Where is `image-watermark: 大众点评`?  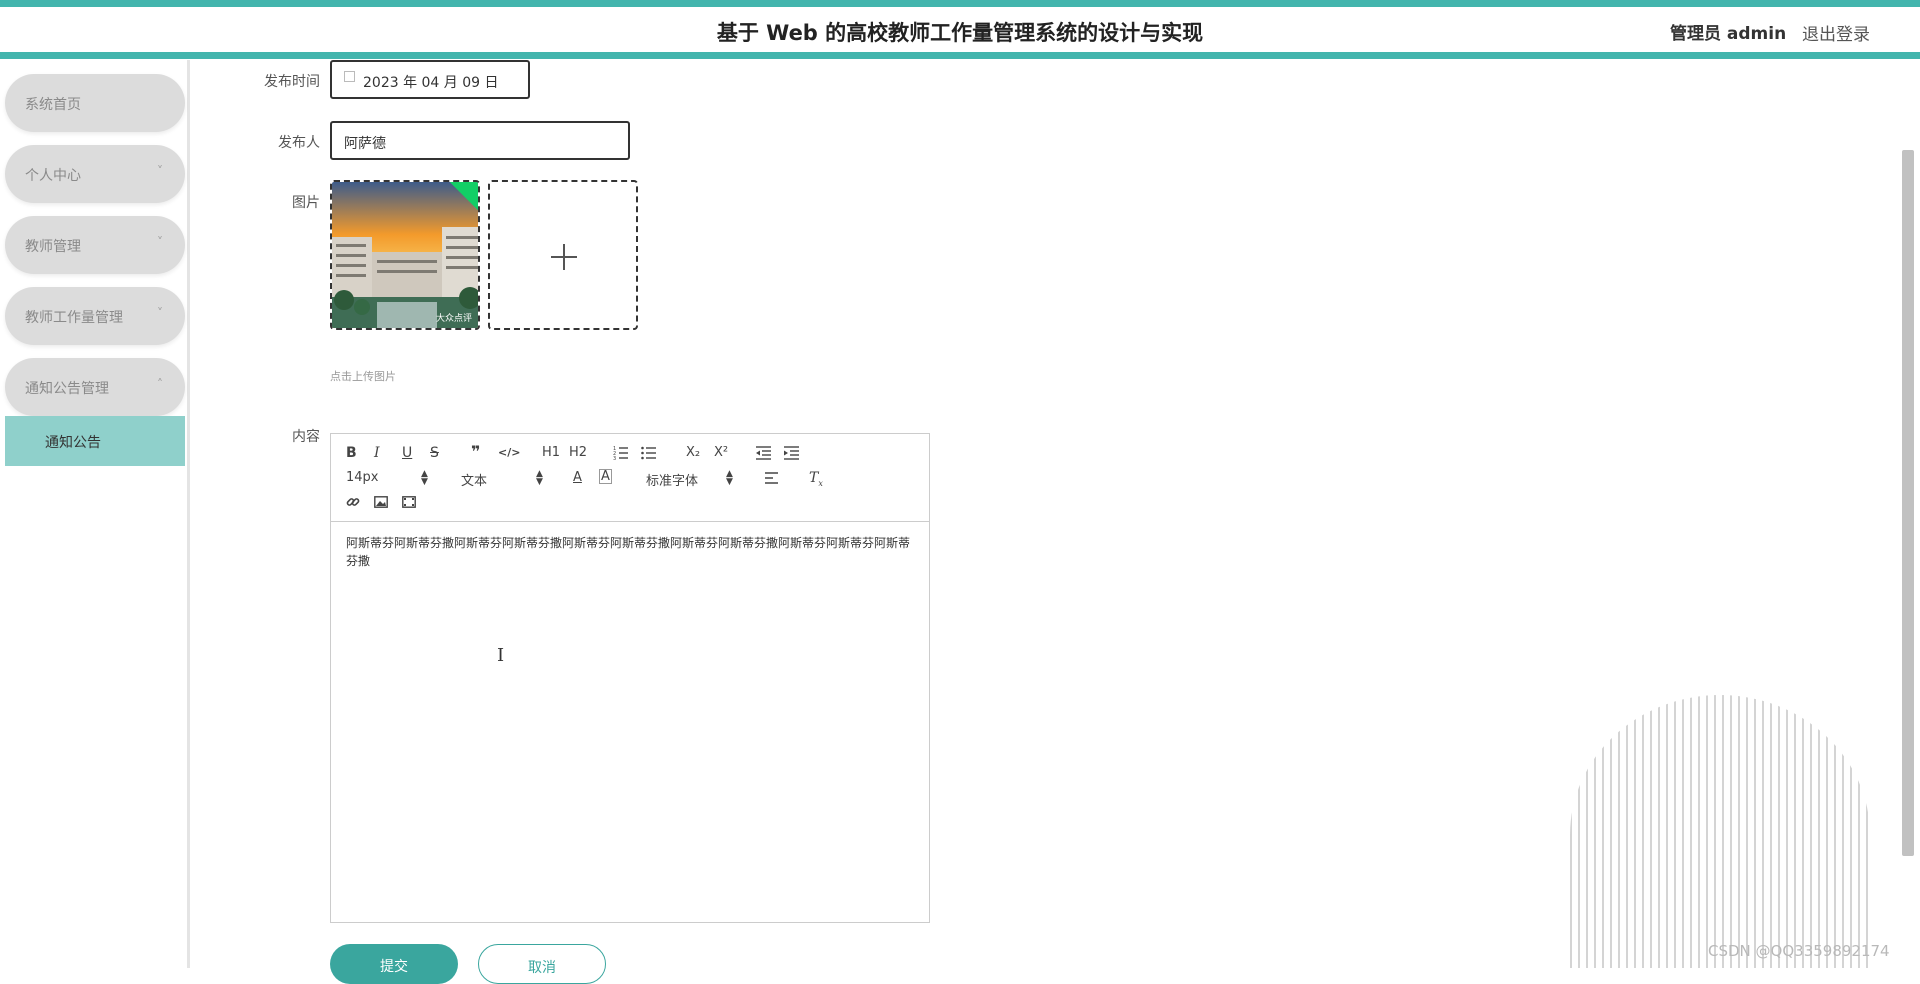 image-watermark: 大众点评 is located at coordinates (453, 319).